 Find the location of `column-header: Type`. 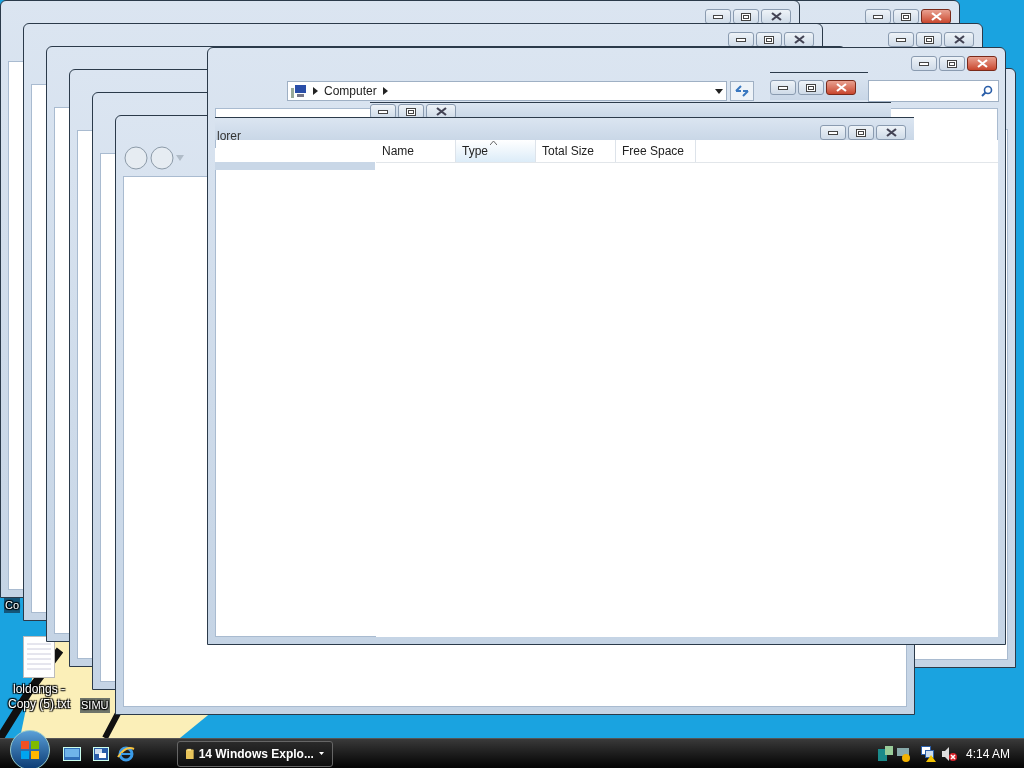

column-header: Type is located at coordinates (496, 151).